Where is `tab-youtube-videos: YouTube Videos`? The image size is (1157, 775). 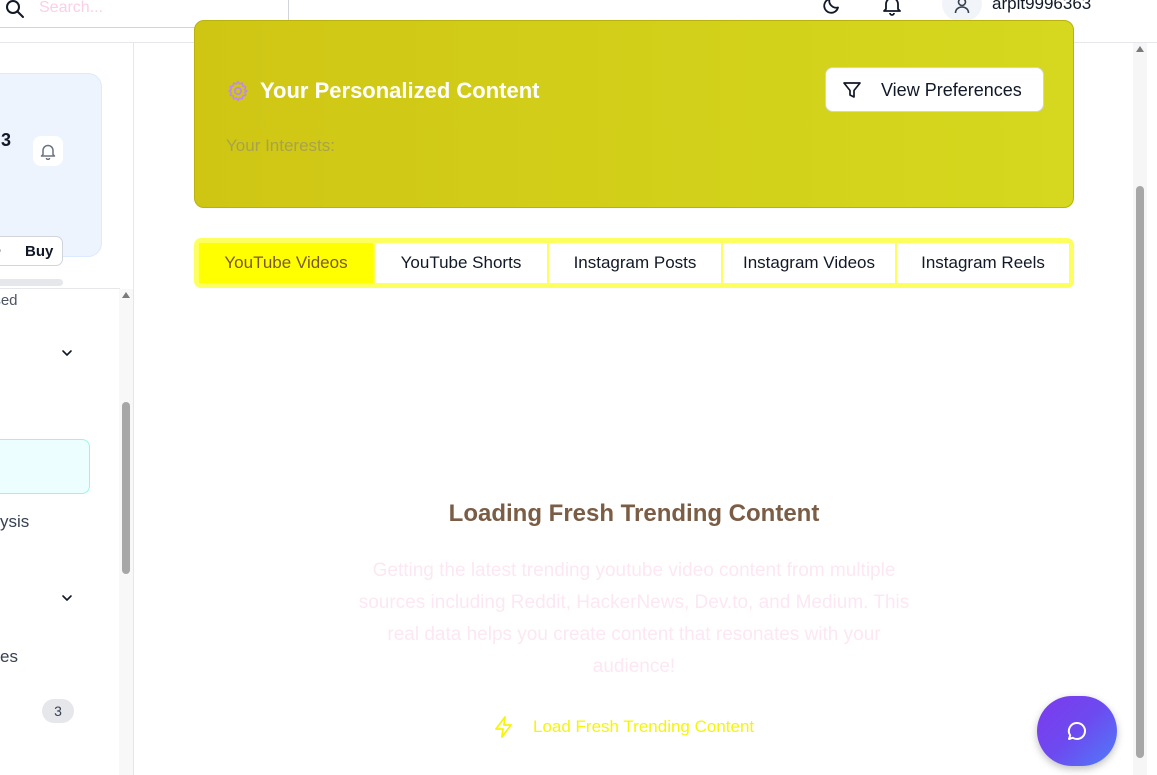 tab-youtube-videos: YouTube Videos is located at coordinates (286, 263).